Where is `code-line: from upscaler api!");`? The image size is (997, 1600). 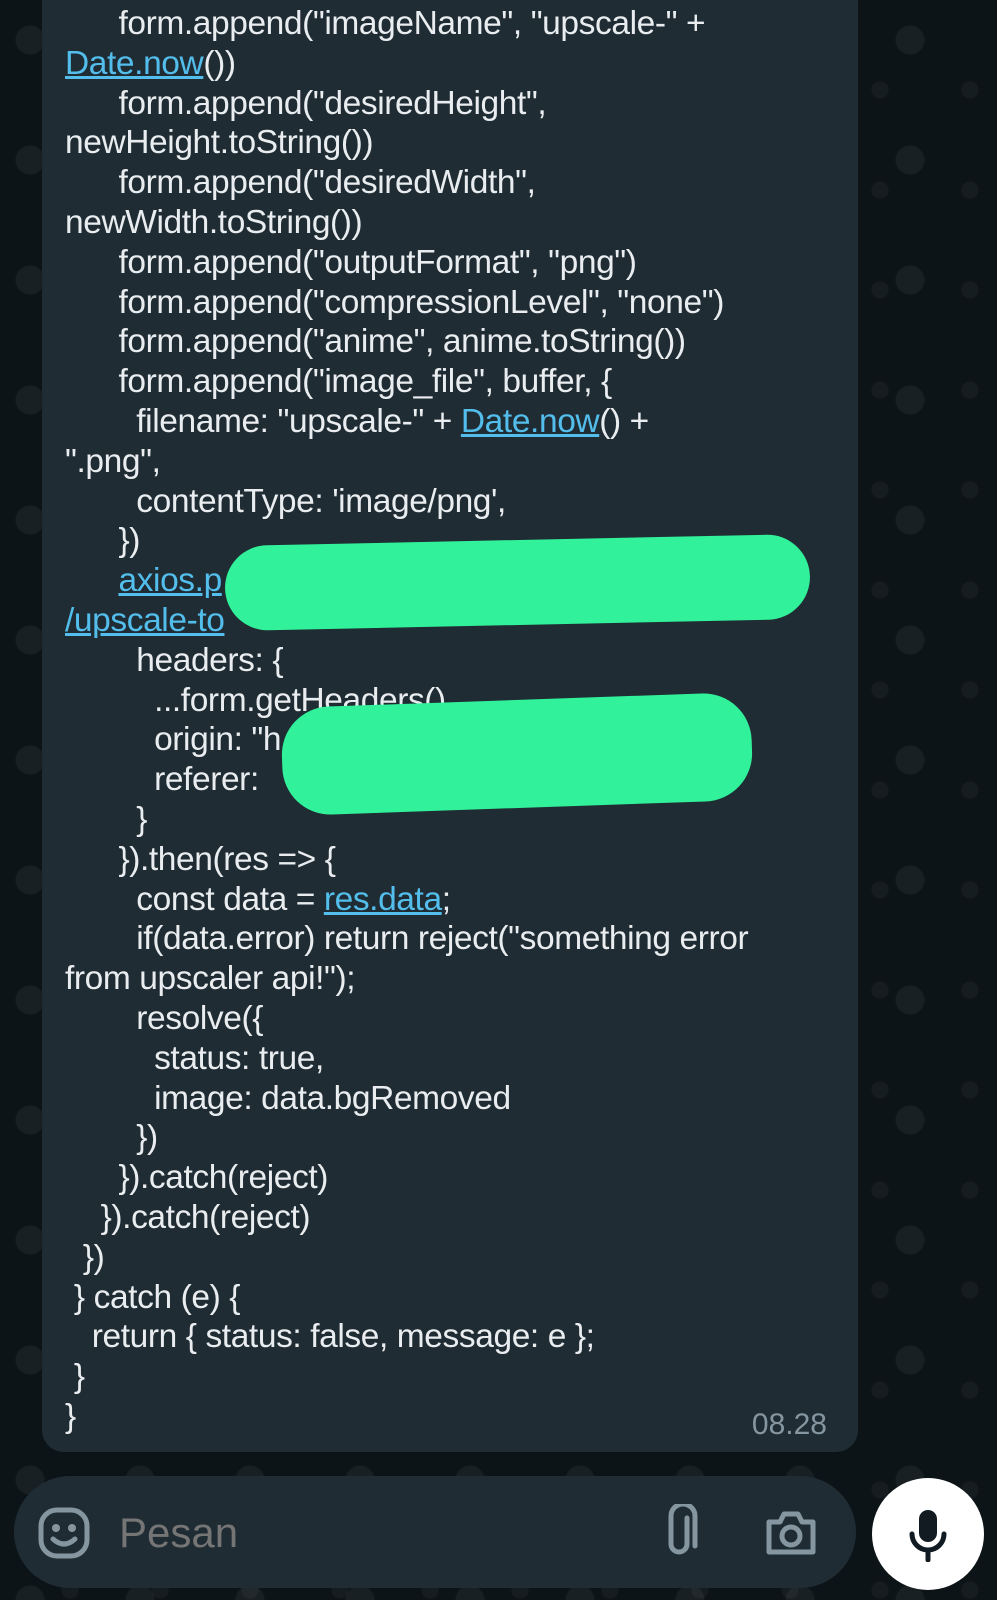 code-line: from upscaler api!"); is located at coordinates (455, 979).